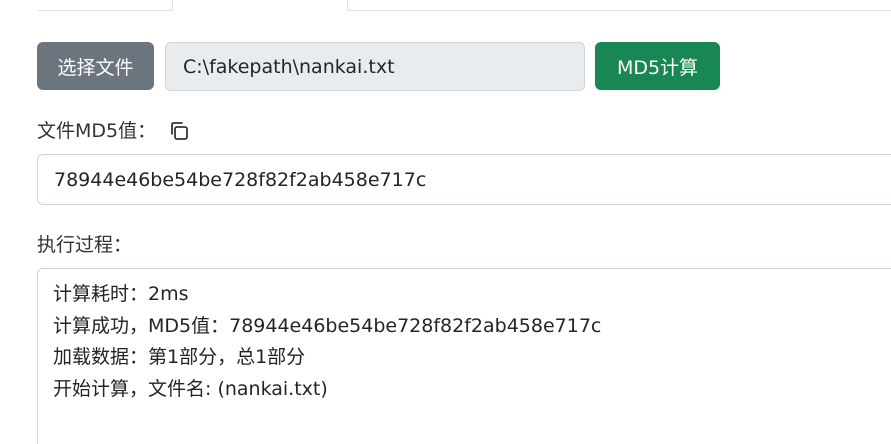 Image resolution: width=891 pixels, height=444 pixels. What do you see at coordinates (240, 179) in the screenshot?
I see `md5-value: 78944e46be54be728f82f2ab458e717c` at bounding box center [240, 179].